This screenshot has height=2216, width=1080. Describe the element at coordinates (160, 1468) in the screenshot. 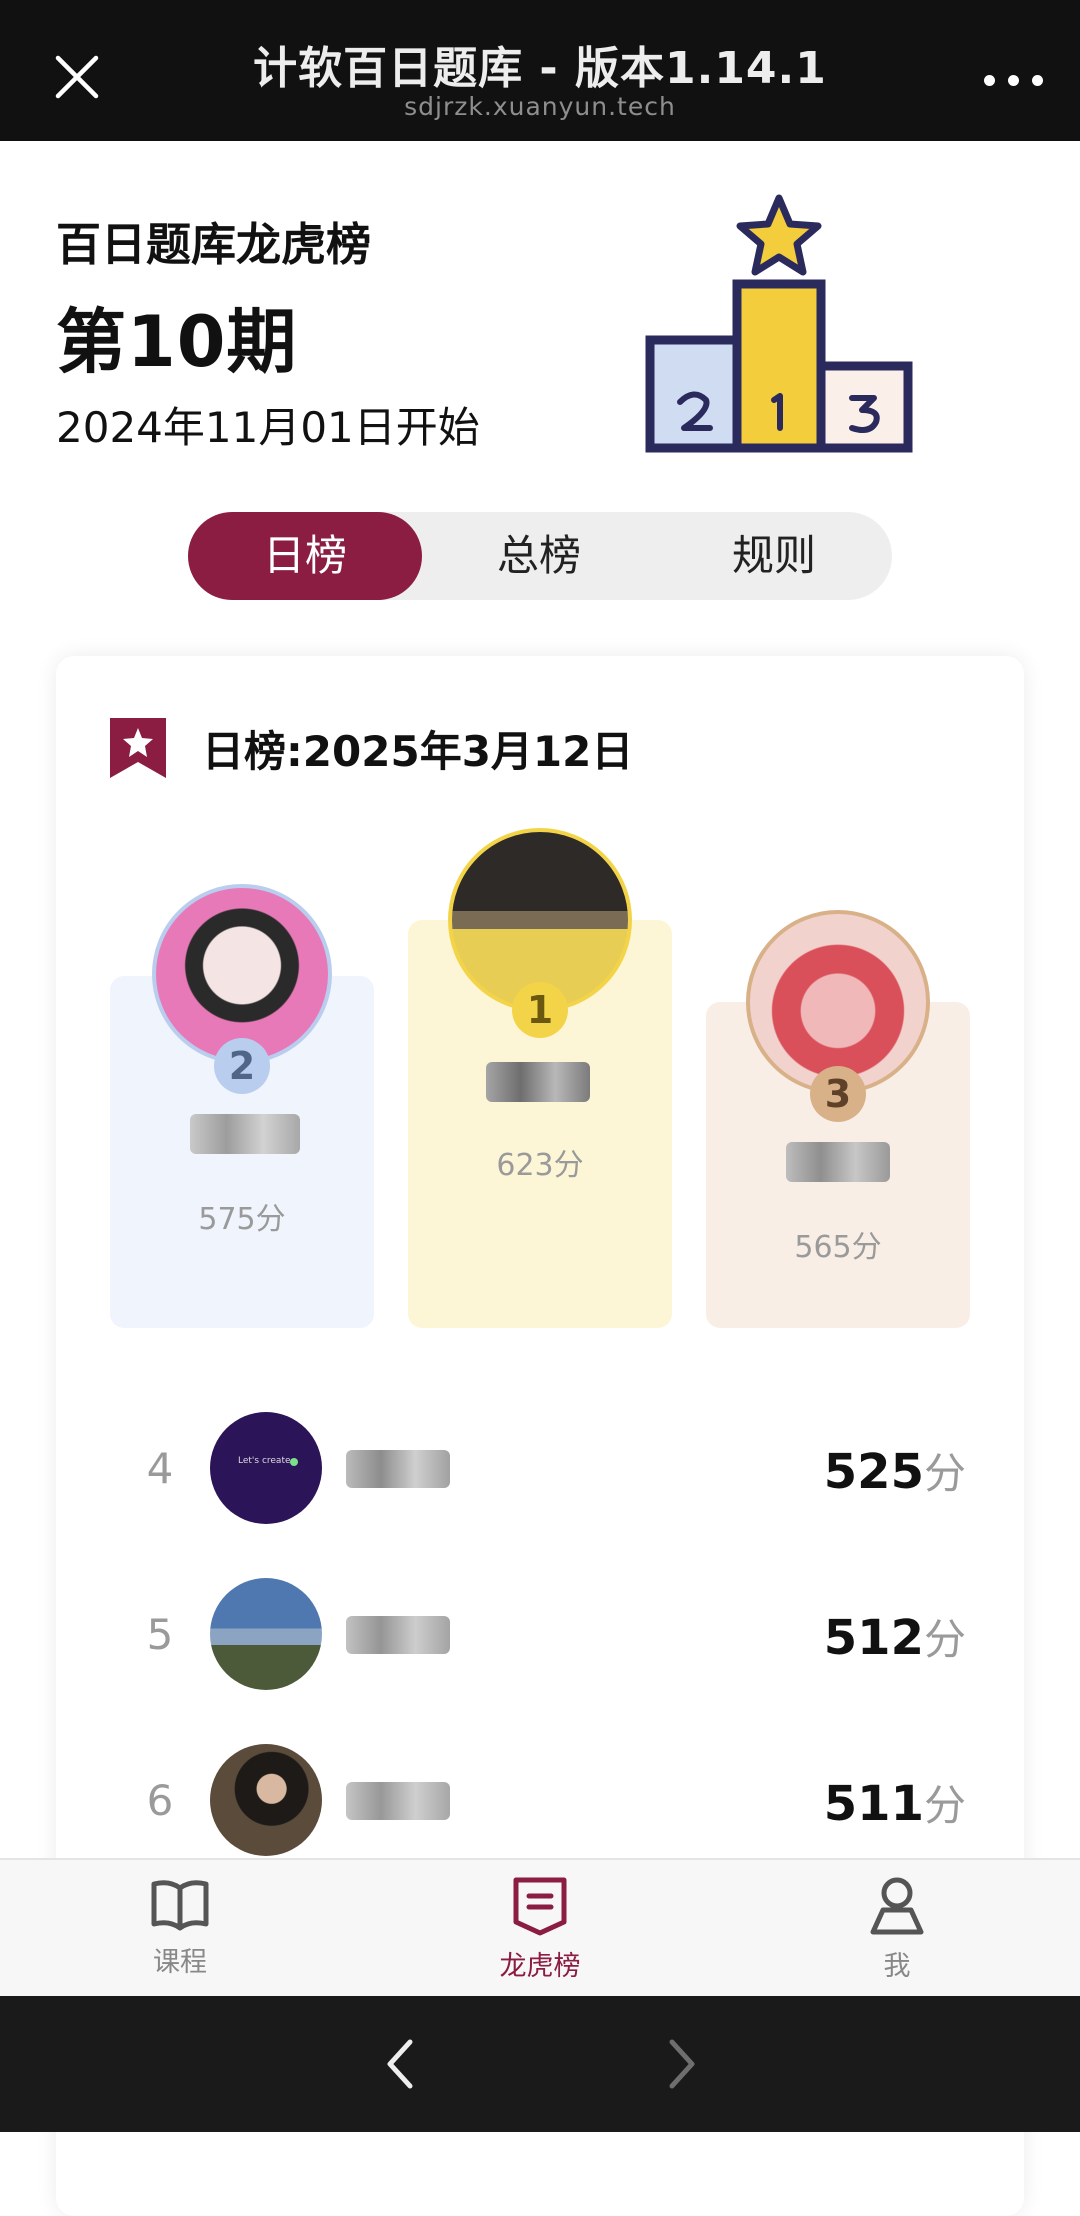

I see `row-rank: 4` at that location.